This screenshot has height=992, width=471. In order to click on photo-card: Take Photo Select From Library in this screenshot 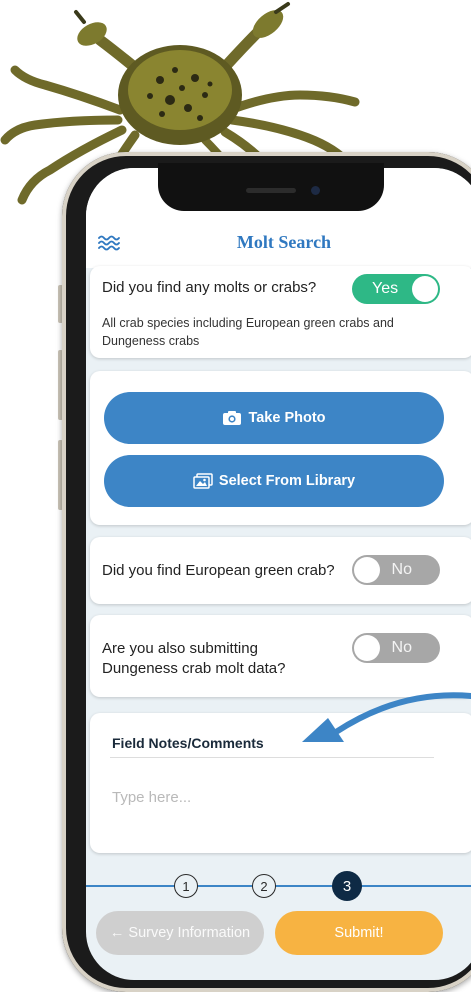, I will do `click(280, 448)`.